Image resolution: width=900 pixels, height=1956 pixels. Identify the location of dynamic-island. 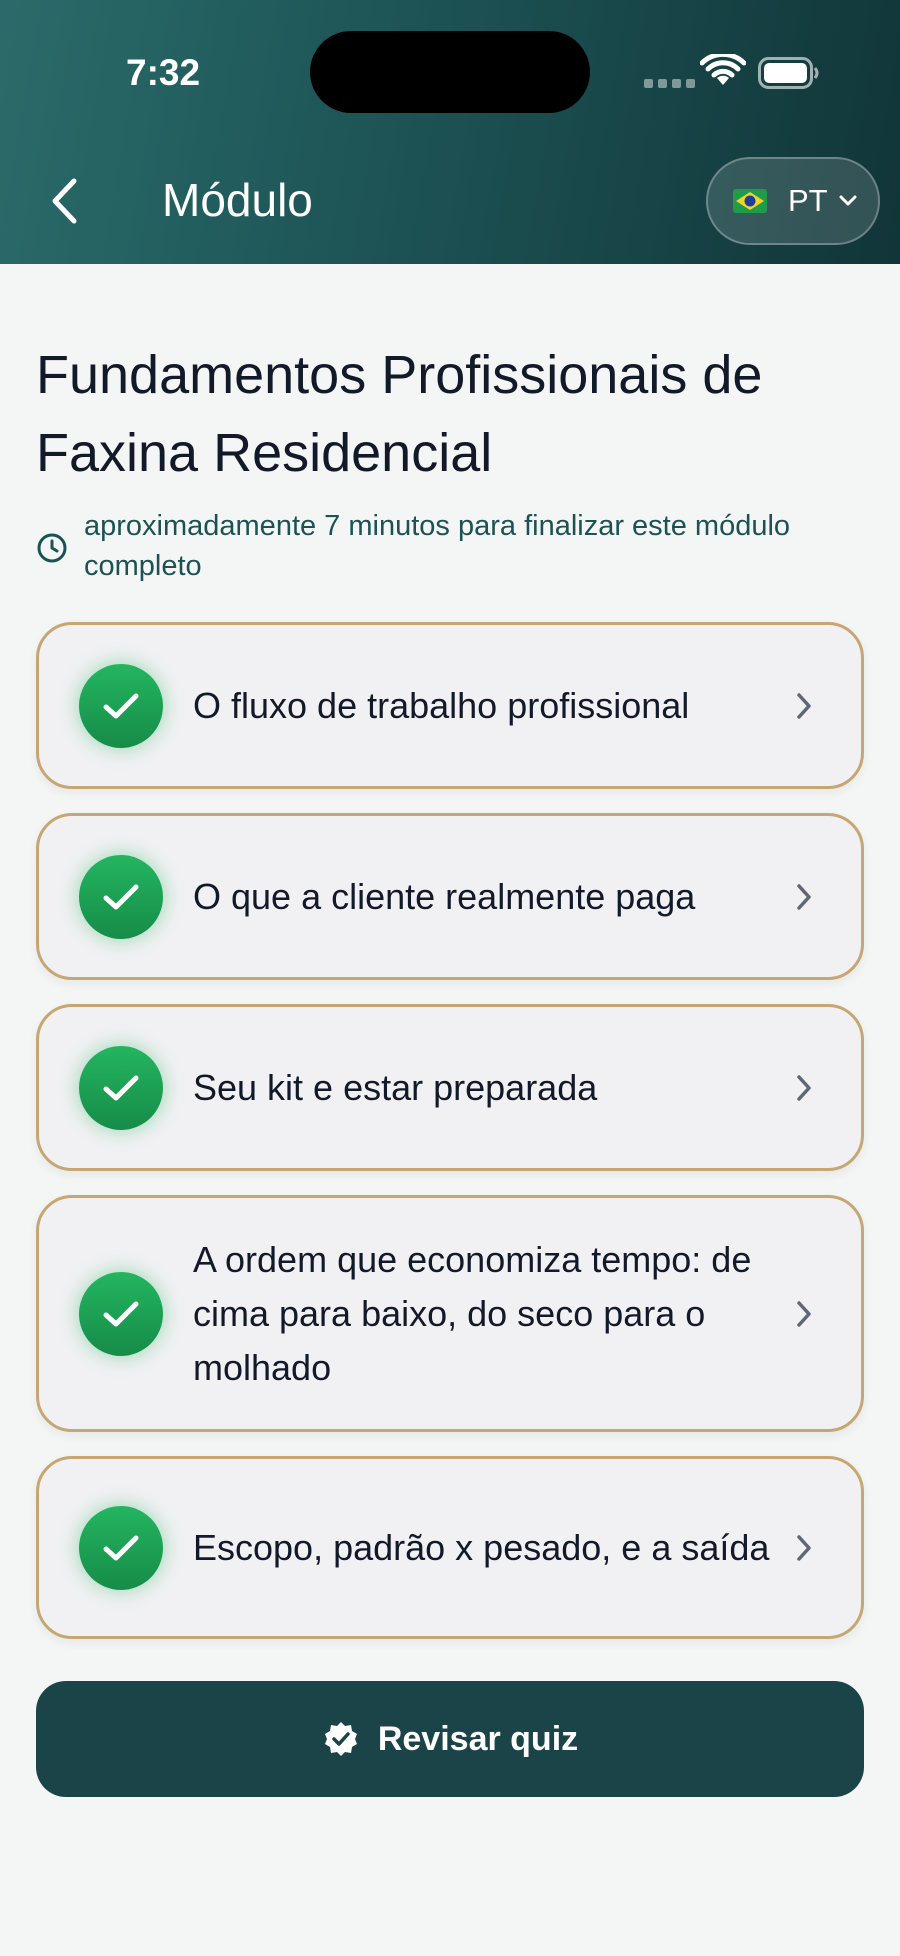
(450, 72).